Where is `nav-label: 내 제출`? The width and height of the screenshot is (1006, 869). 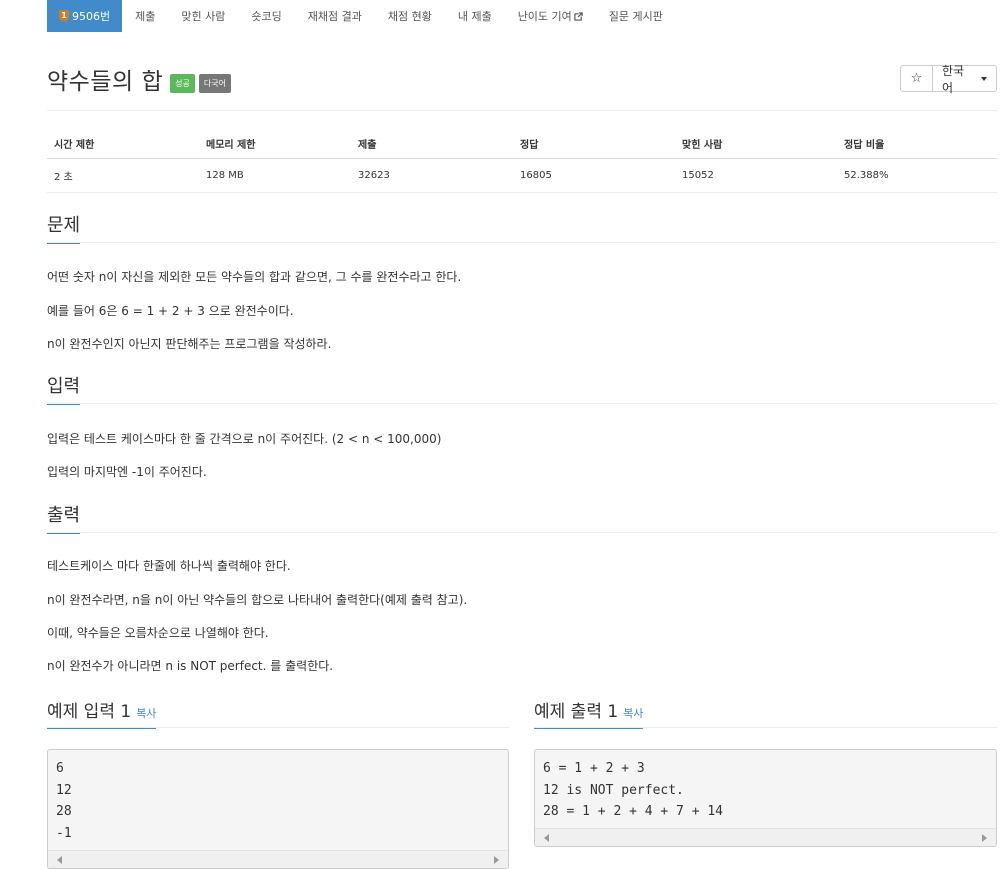 nav-label: 내 제출 is located at coordinates (474, 16).